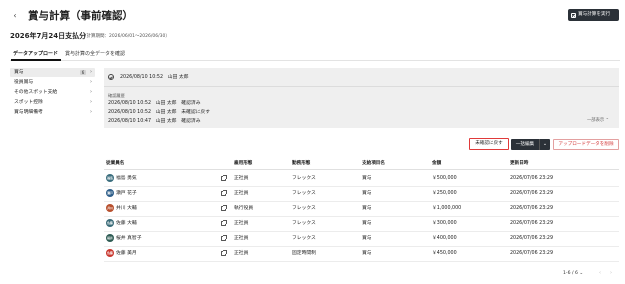 The width and height of the screenshot is (625, 284). I want to click on column-header-payment-item: 支給項目名, so click(373, 163).